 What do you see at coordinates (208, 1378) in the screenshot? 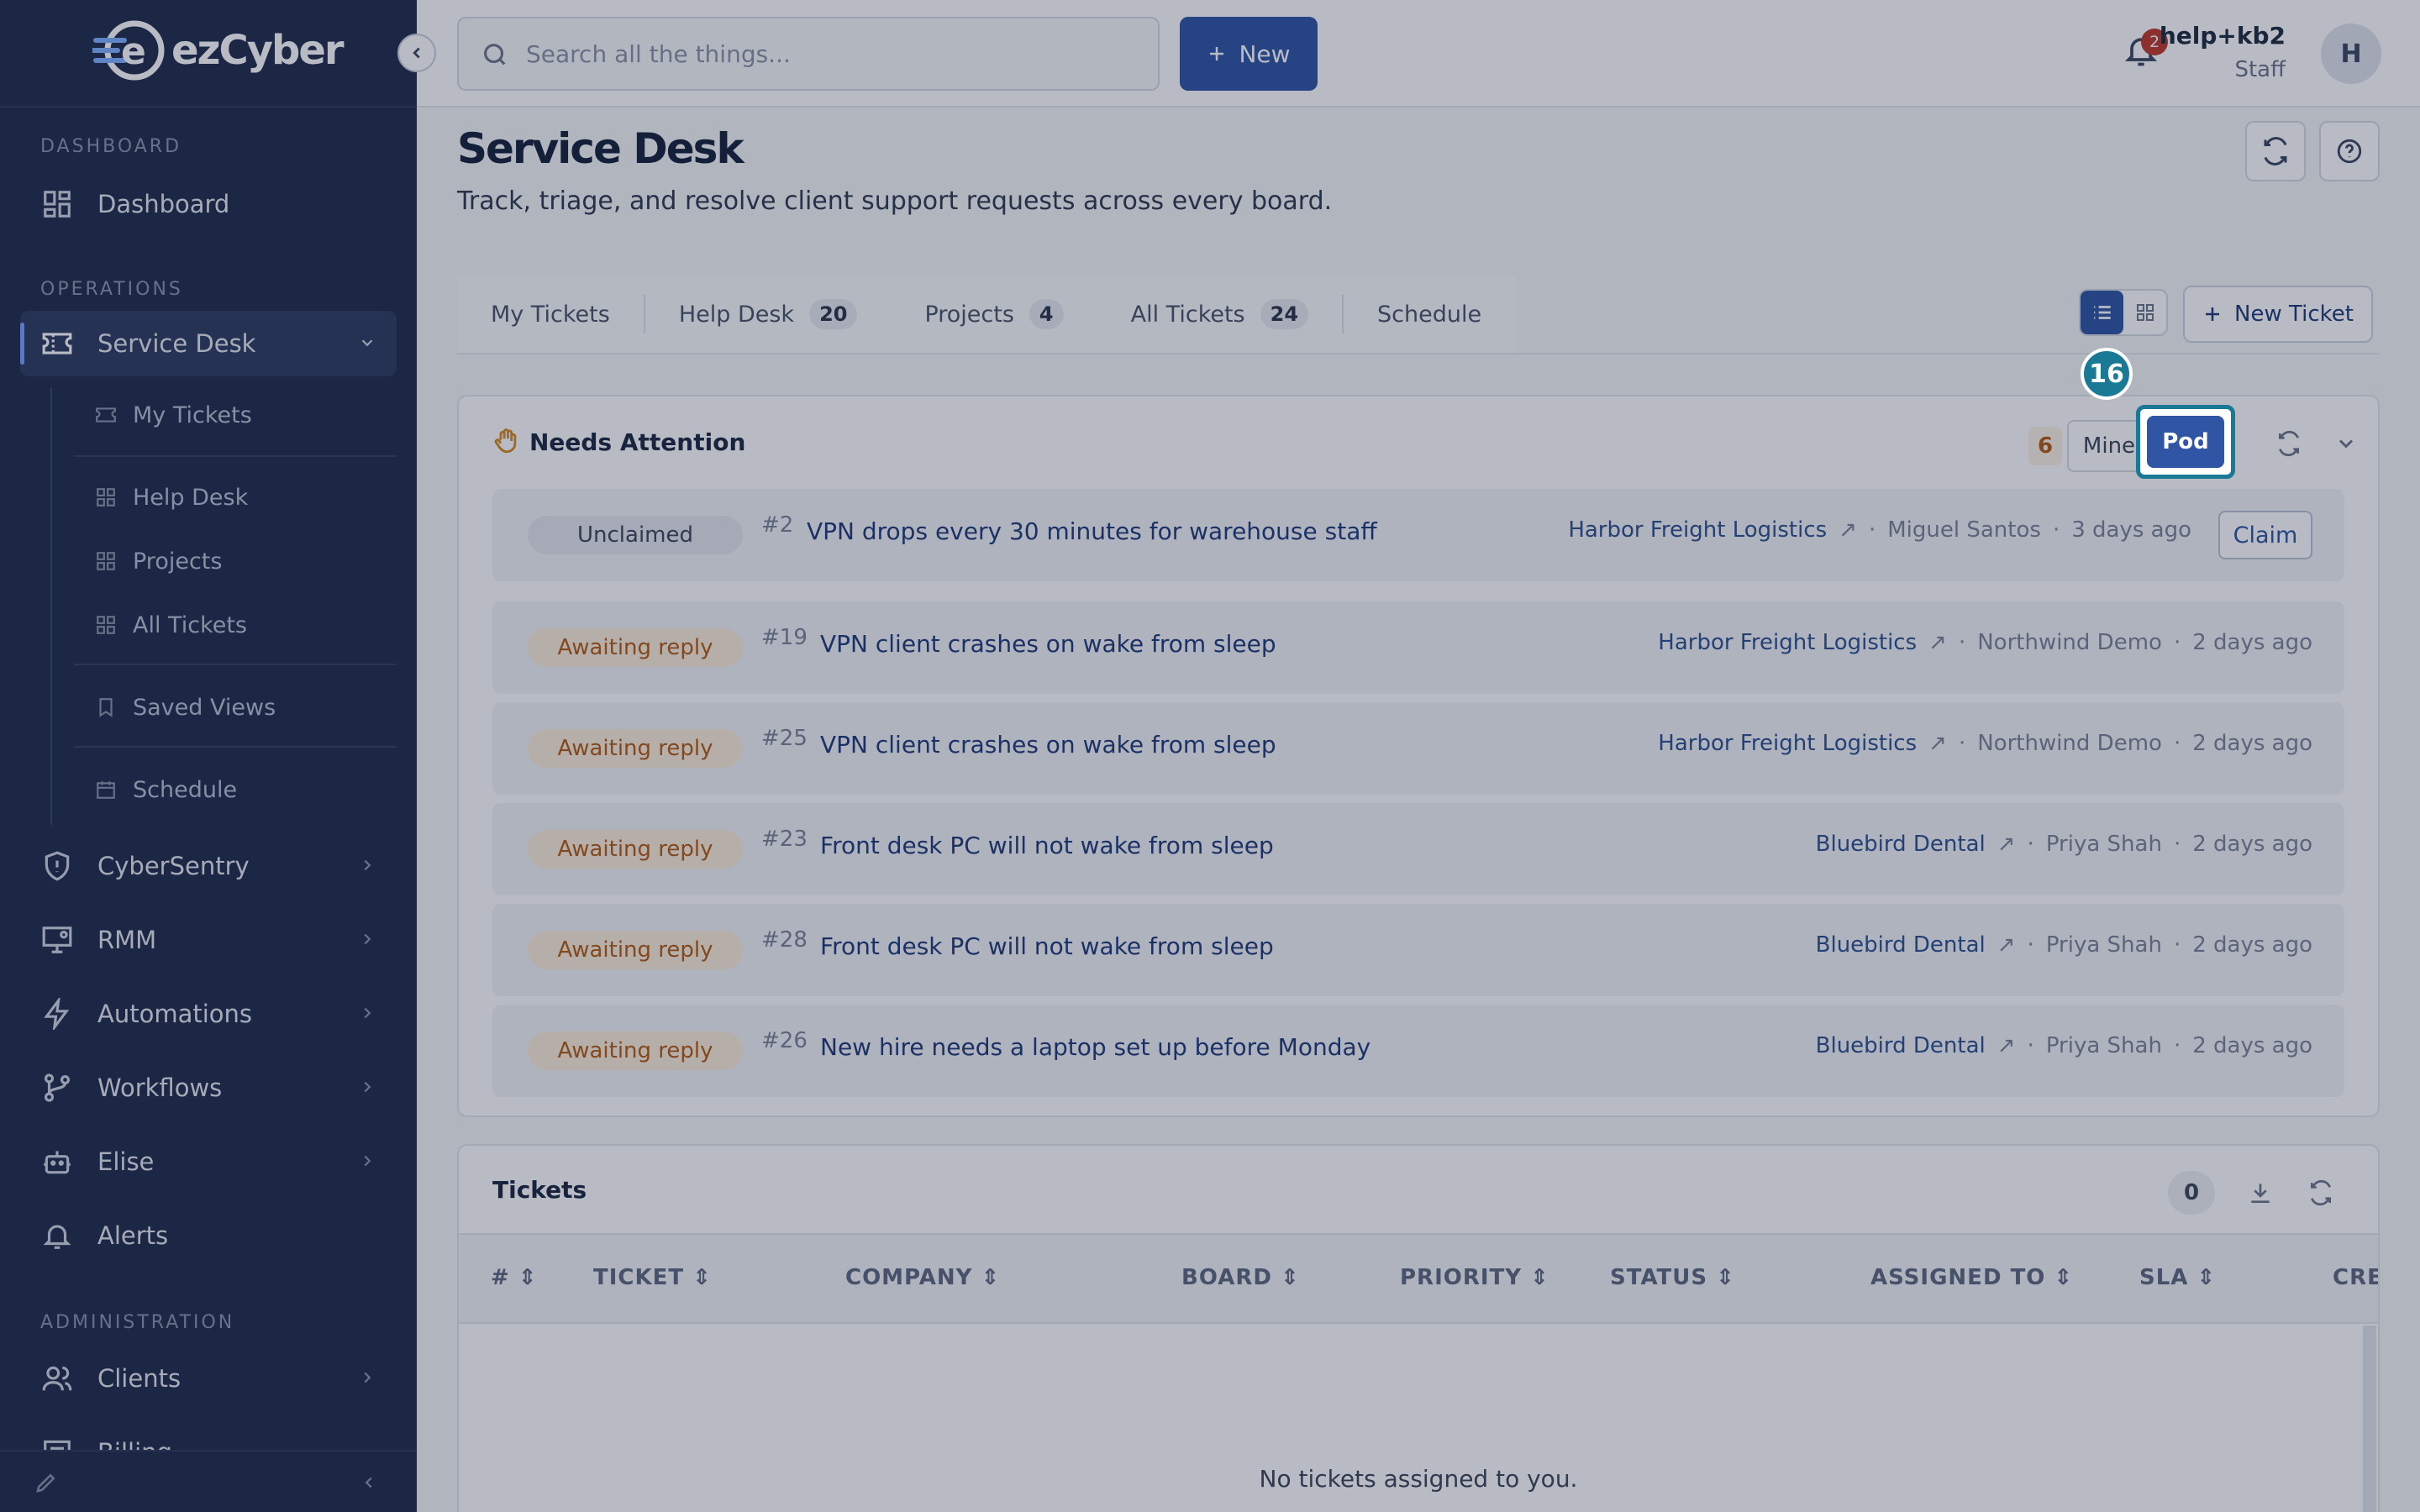
I see `sidebar-item-clients: Clients` at bounding box center [208, 1378].